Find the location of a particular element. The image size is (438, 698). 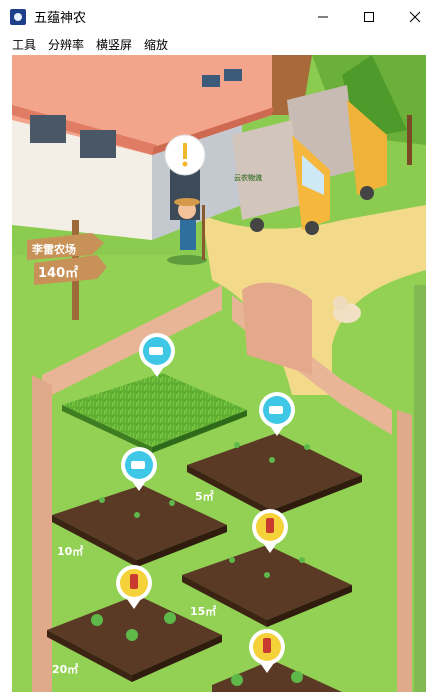

farm-area: 140㎡ is located at coordinates (58, 273).